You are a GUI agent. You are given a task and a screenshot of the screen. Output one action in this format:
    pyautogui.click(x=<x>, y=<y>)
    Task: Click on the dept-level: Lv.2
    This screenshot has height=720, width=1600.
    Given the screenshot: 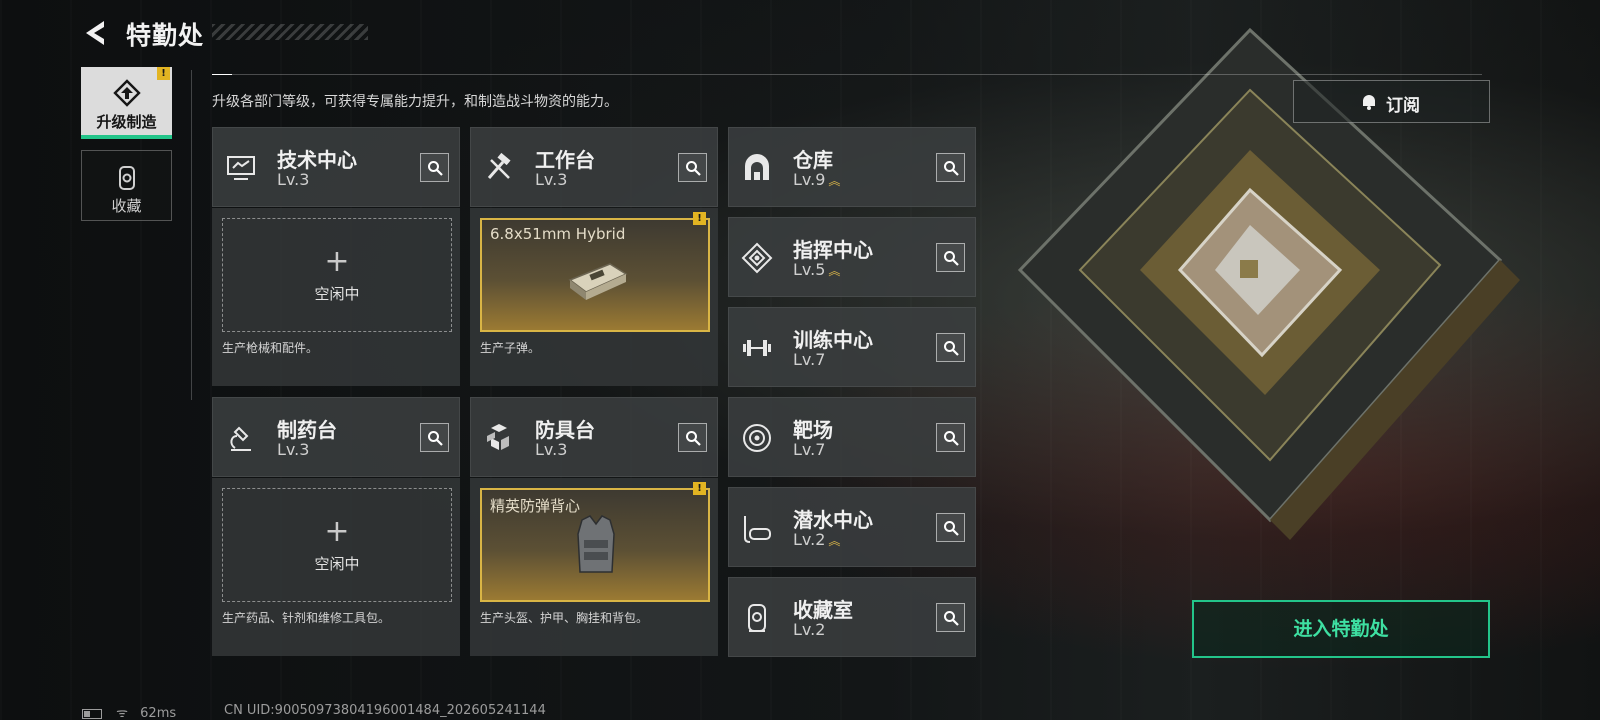 What is the action you would take?
    pyautogui.click(x=809, y=629)
    